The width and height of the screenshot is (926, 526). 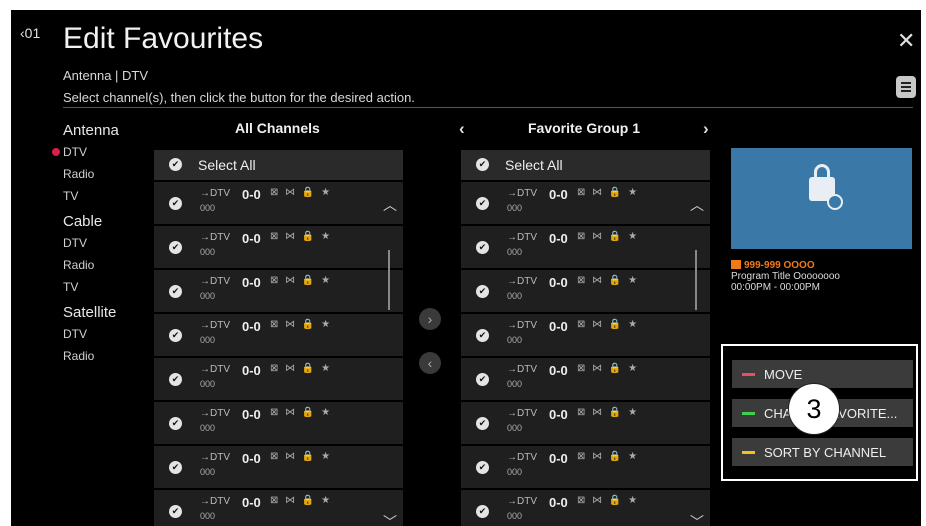 What do you see at coordinates (906, 87) in the screenshot?
I see `guide-icon` at bounding box center [906, 87].